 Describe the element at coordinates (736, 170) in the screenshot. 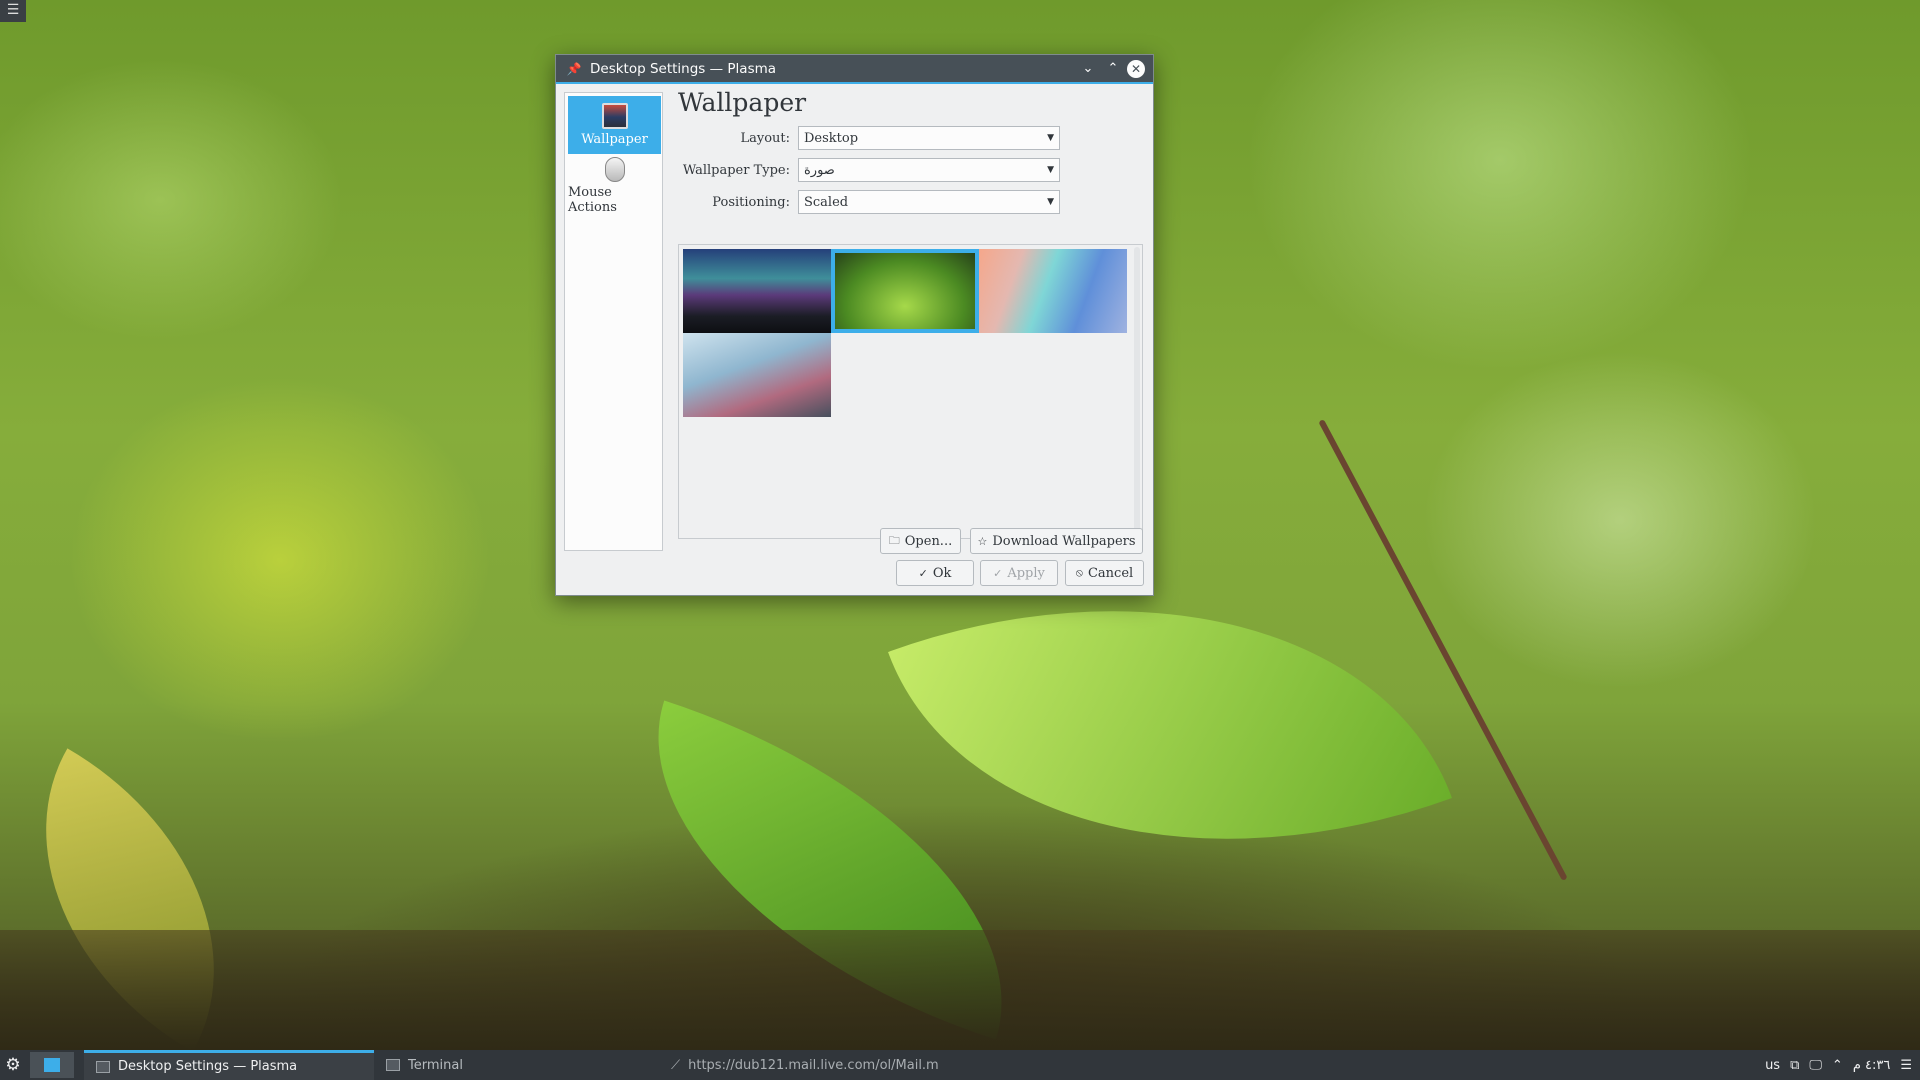

I see `wallpaper-type-label: Wallpaper Type:` at that location.